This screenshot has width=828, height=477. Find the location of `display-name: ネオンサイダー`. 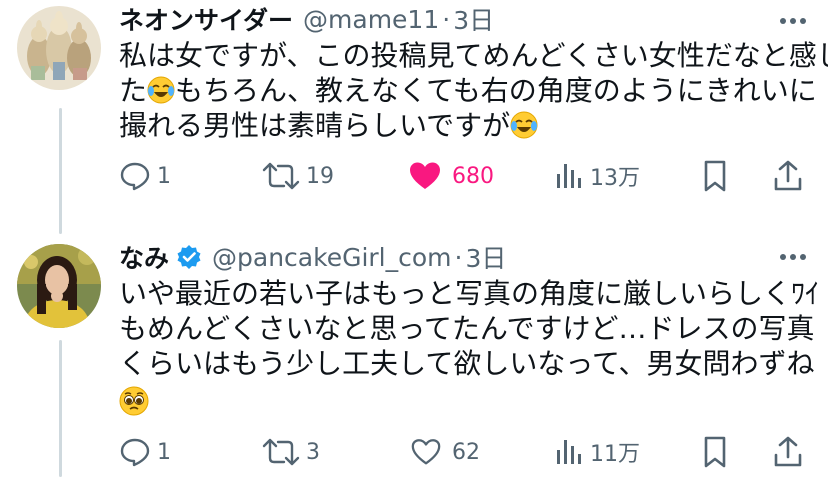

display-name: ネオンサイダー is located at coordinates (206, 19).